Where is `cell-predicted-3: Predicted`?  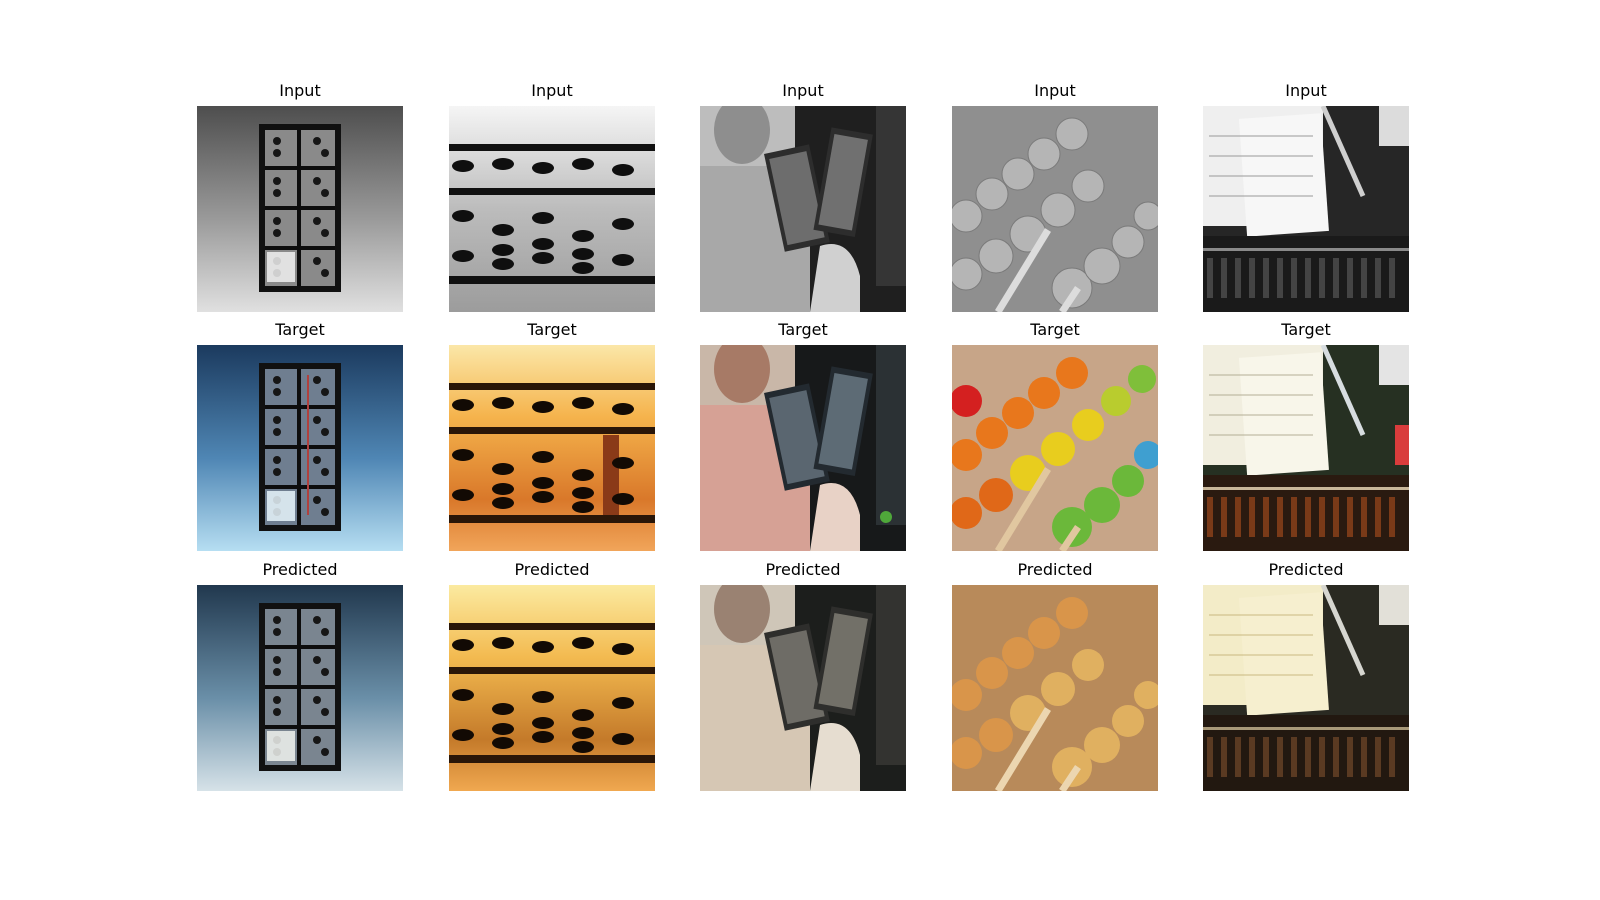
cell-predicted-3: Predicted is located at coordinates (803, 676).